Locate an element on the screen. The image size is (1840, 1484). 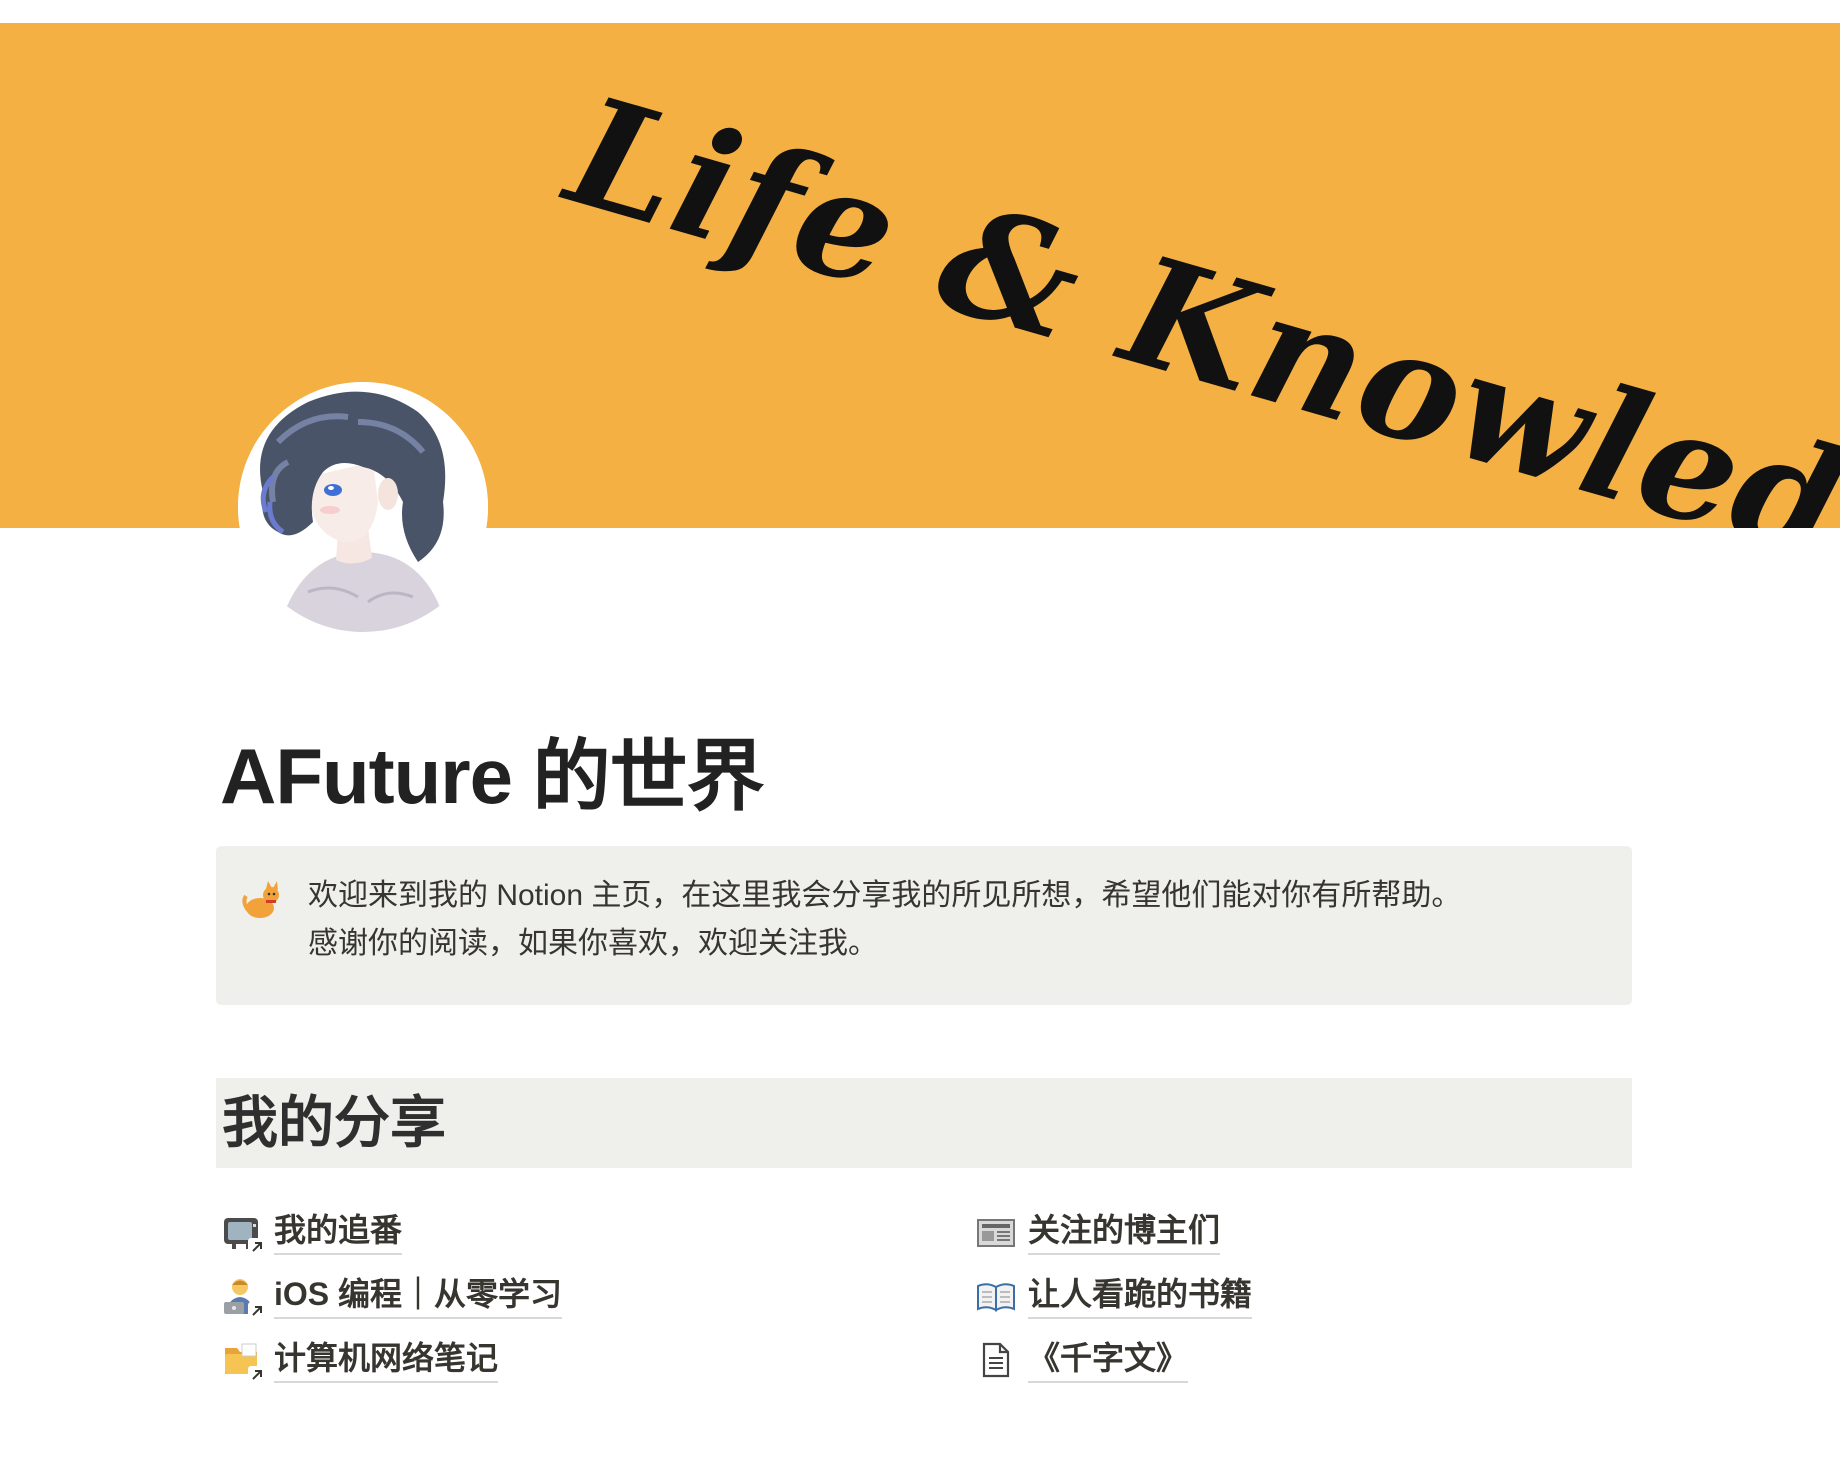
link-network-notes: 计算机网络笔记 is located at coordinates (392, 1360).